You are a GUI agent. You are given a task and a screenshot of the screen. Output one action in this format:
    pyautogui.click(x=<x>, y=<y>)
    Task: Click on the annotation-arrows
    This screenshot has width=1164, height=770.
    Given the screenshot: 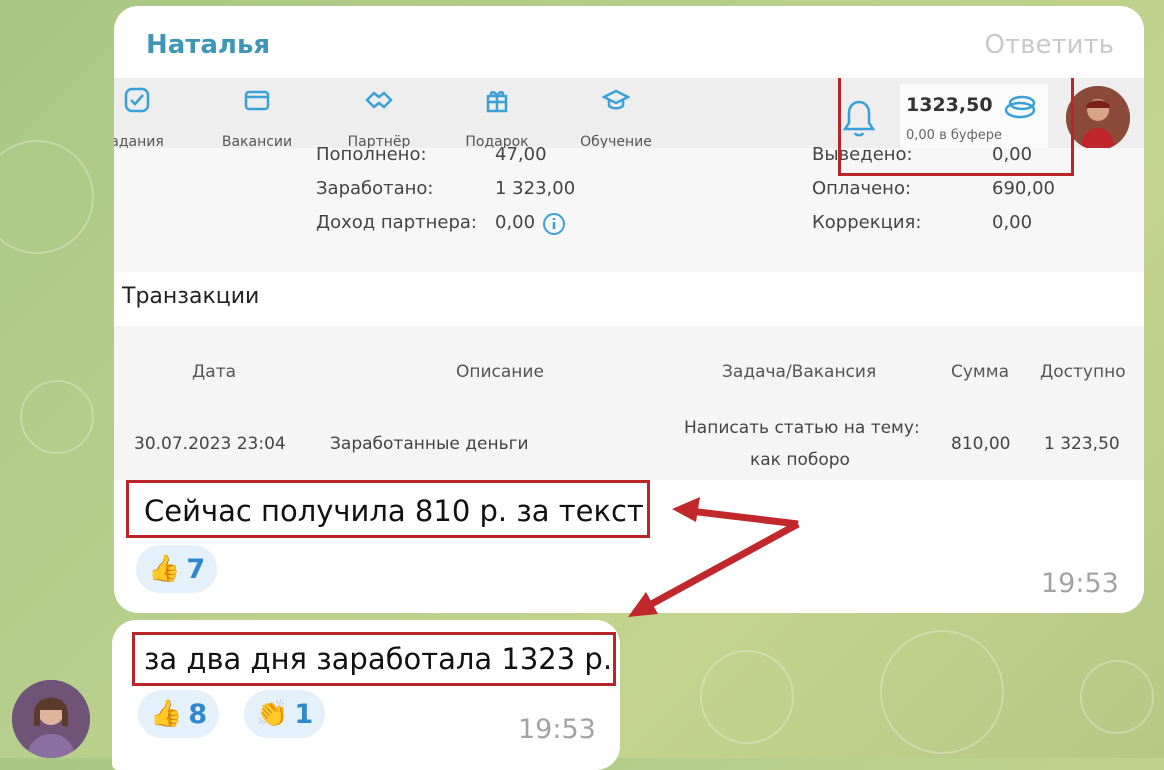 What is the action you would take?
    pyautogui.click(x=714, y=557)
    